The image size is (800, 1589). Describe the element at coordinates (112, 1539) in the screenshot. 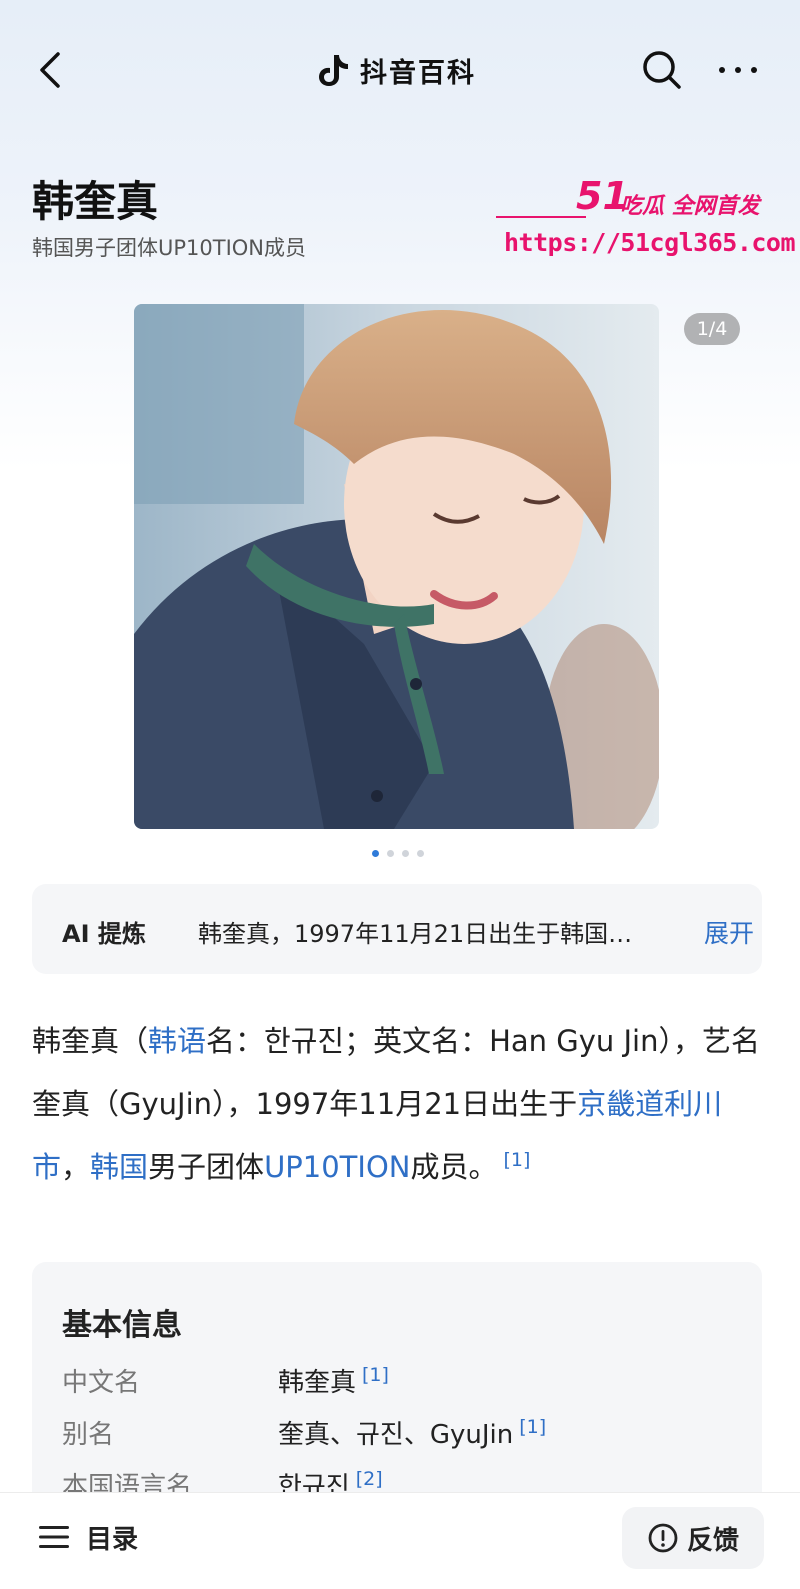

I see `toc-label: 目录` at that location.